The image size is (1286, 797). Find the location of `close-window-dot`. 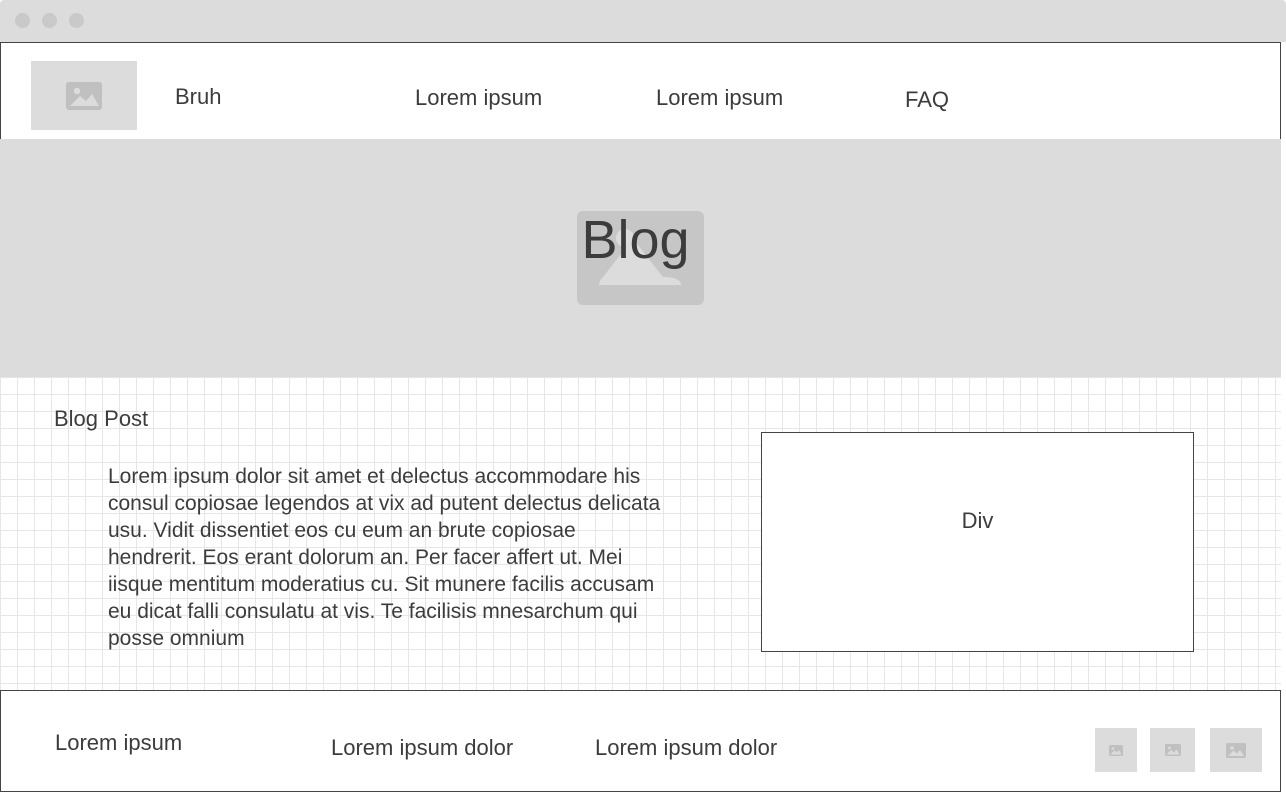

close-window-dot is located at coordinates (22, 20).